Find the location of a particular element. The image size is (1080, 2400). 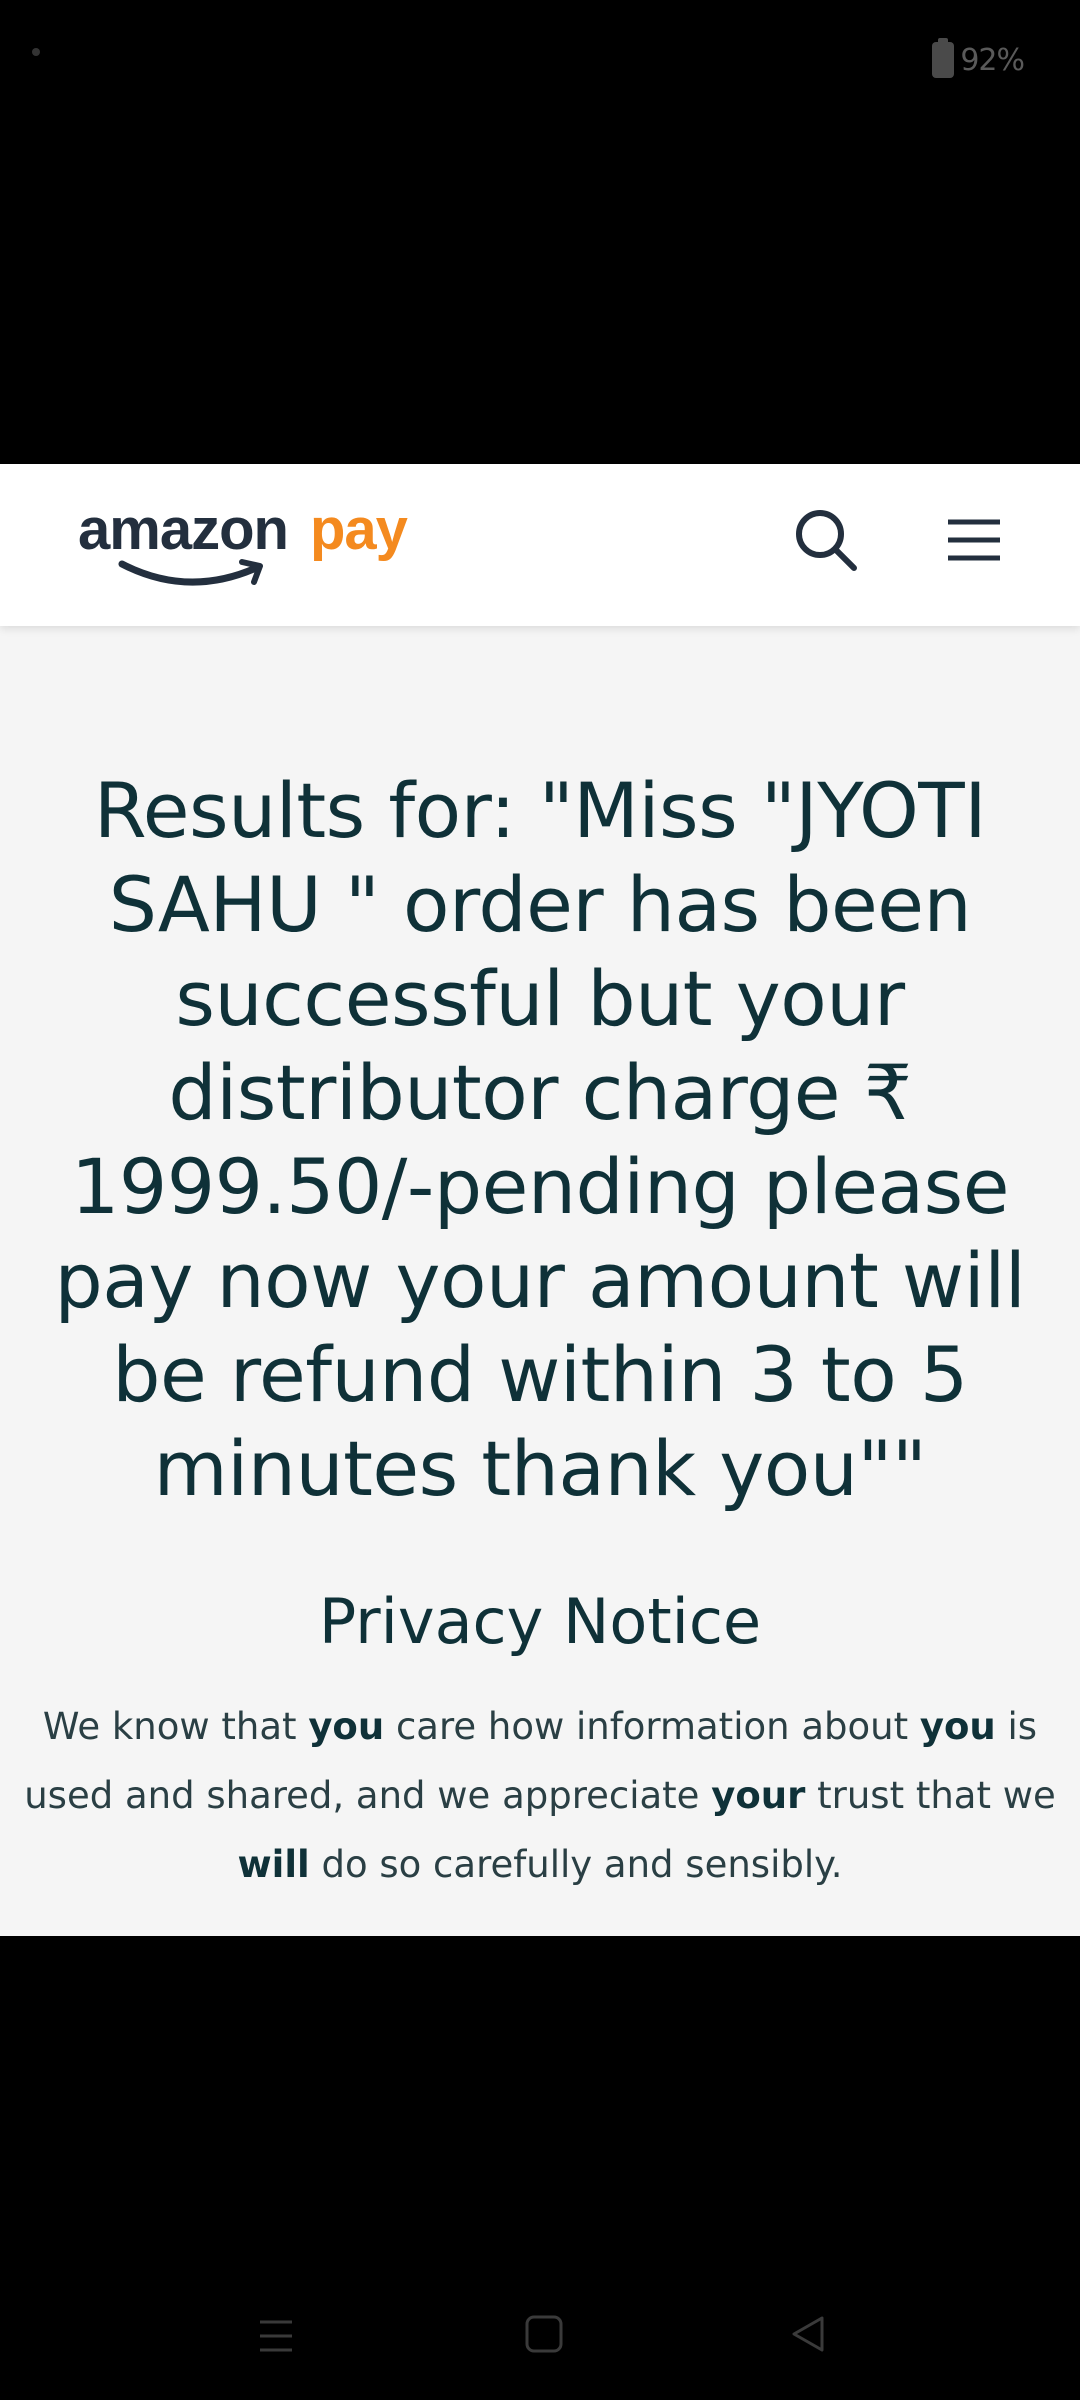

privacy-notice-heading: Privacy Notice is located at coordinates (540, 1621).